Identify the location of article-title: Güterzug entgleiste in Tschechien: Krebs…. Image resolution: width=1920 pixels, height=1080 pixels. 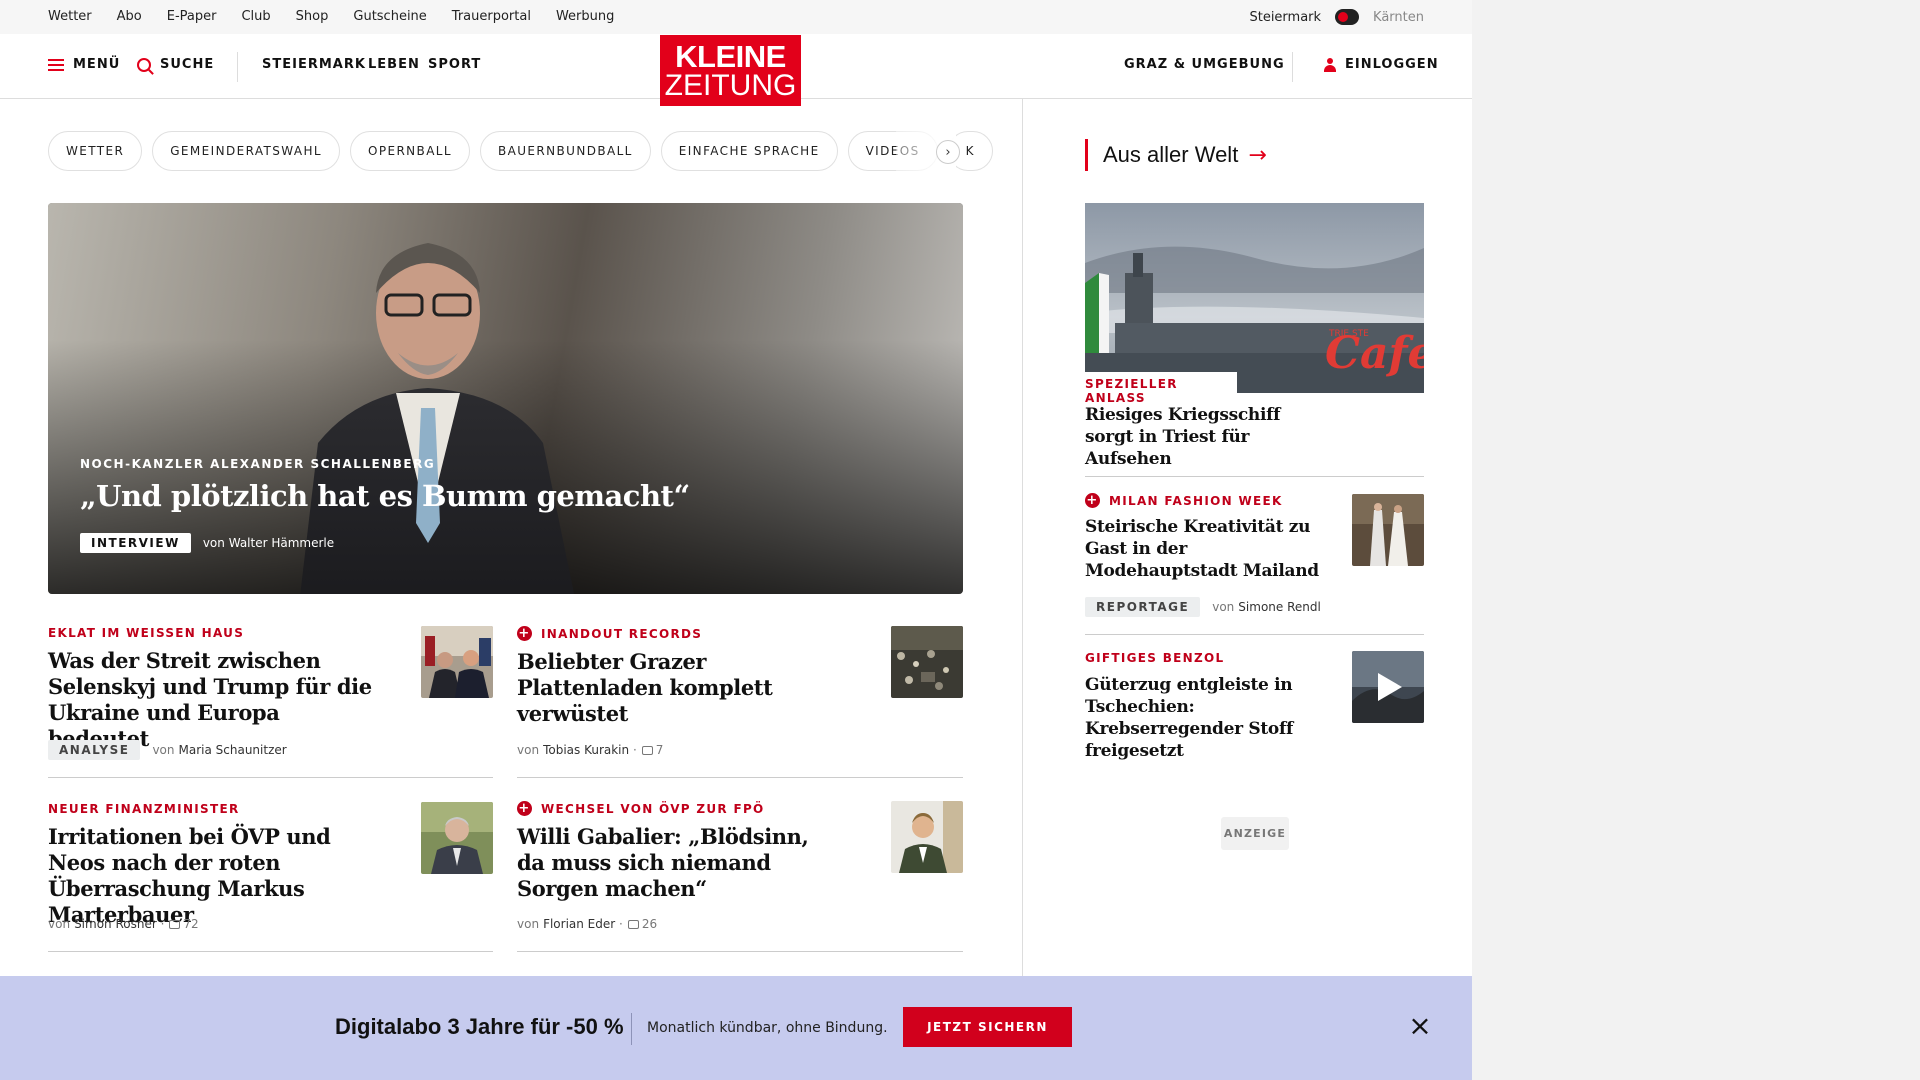
(1210, 718).